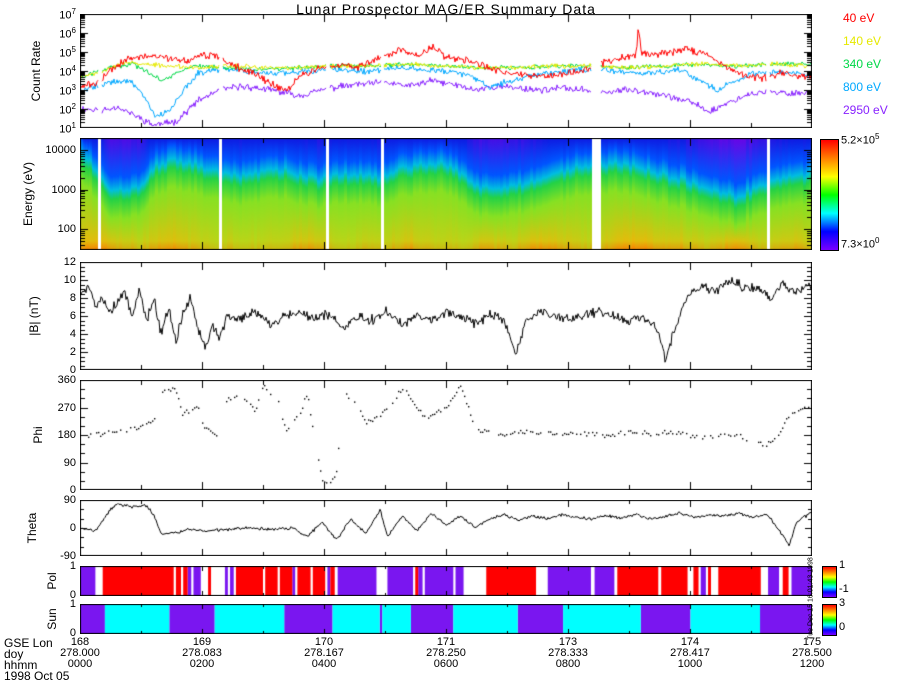 This screenshot has width=900, height=700. I want to click on legend-40ev: 40 eV, so click(859, 18).